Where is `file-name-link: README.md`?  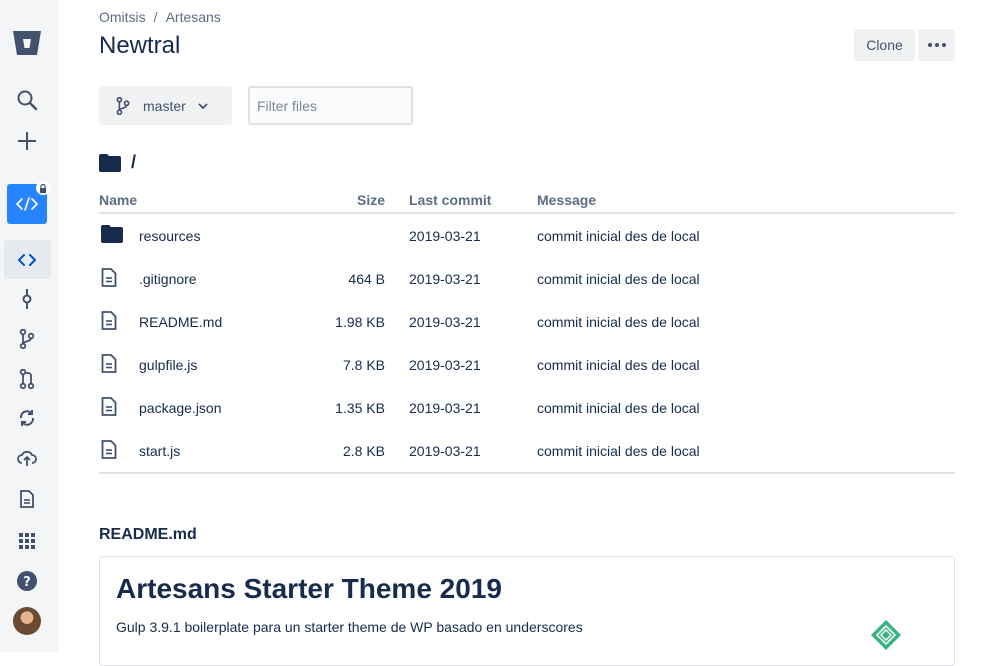 file-name-link: README.md is located at coordinates (180, 322).